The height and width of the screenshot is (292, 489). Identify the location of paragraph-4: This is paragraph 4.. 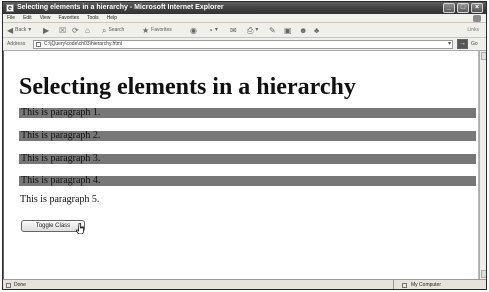
(247, 181).